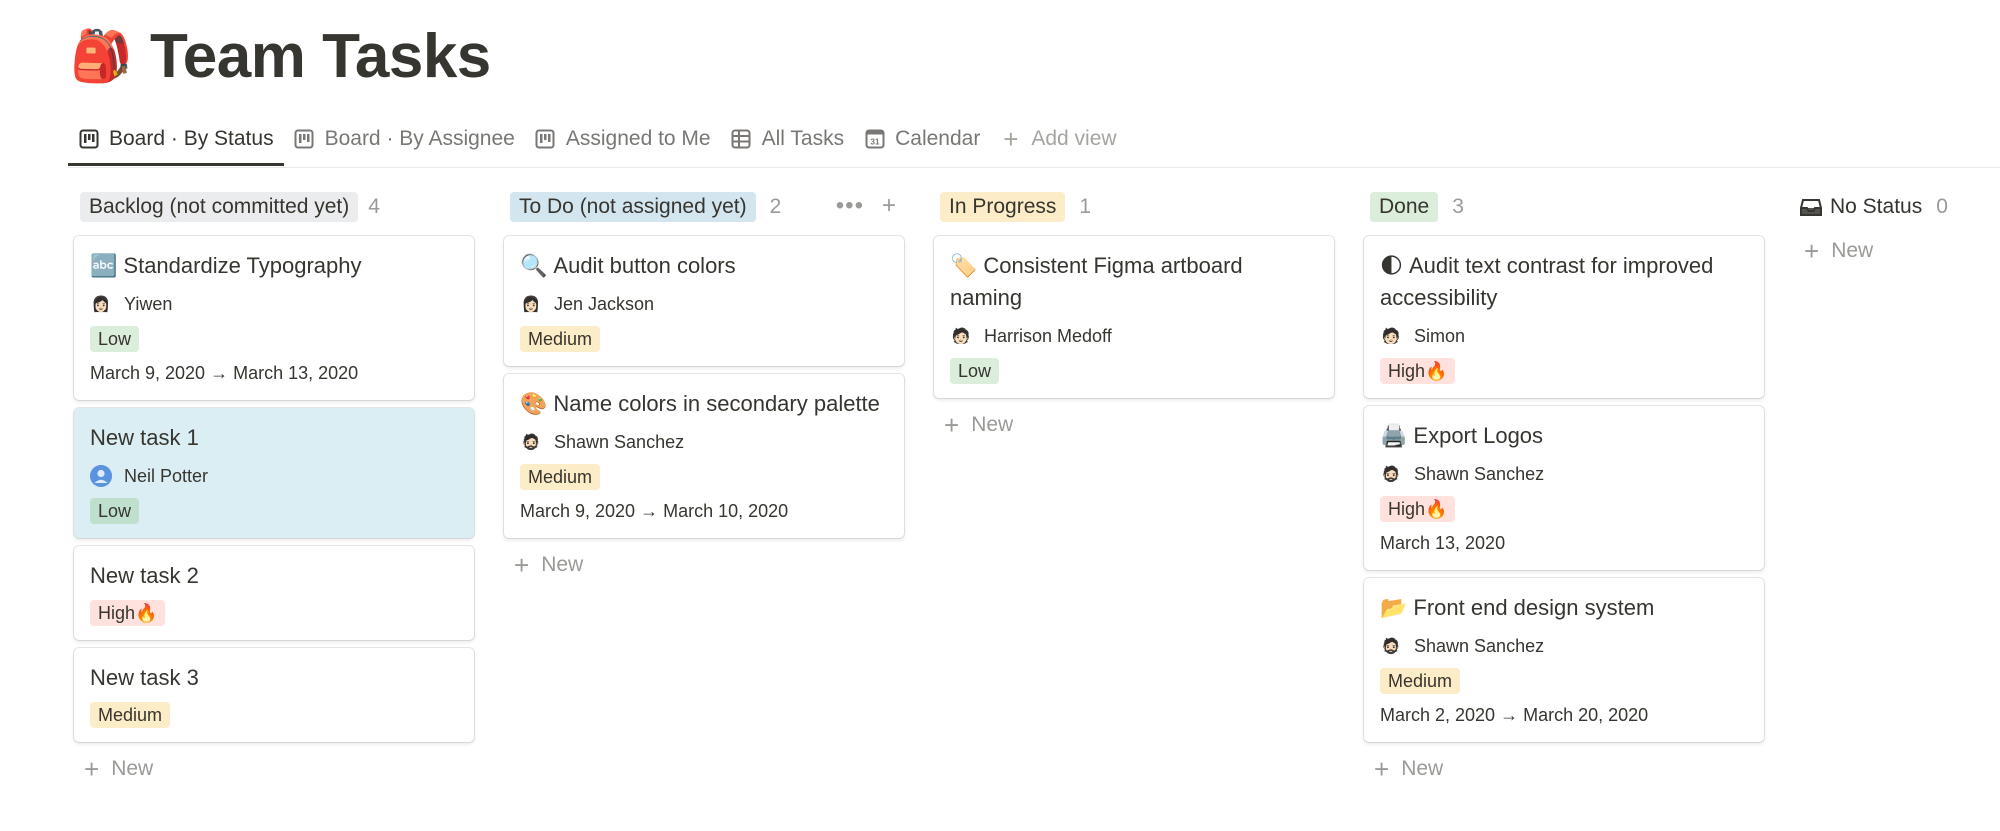 This screenshot has width=2000, height=831. I want to click on assignee-name: Harrison Medoff, so click(1048, 335).